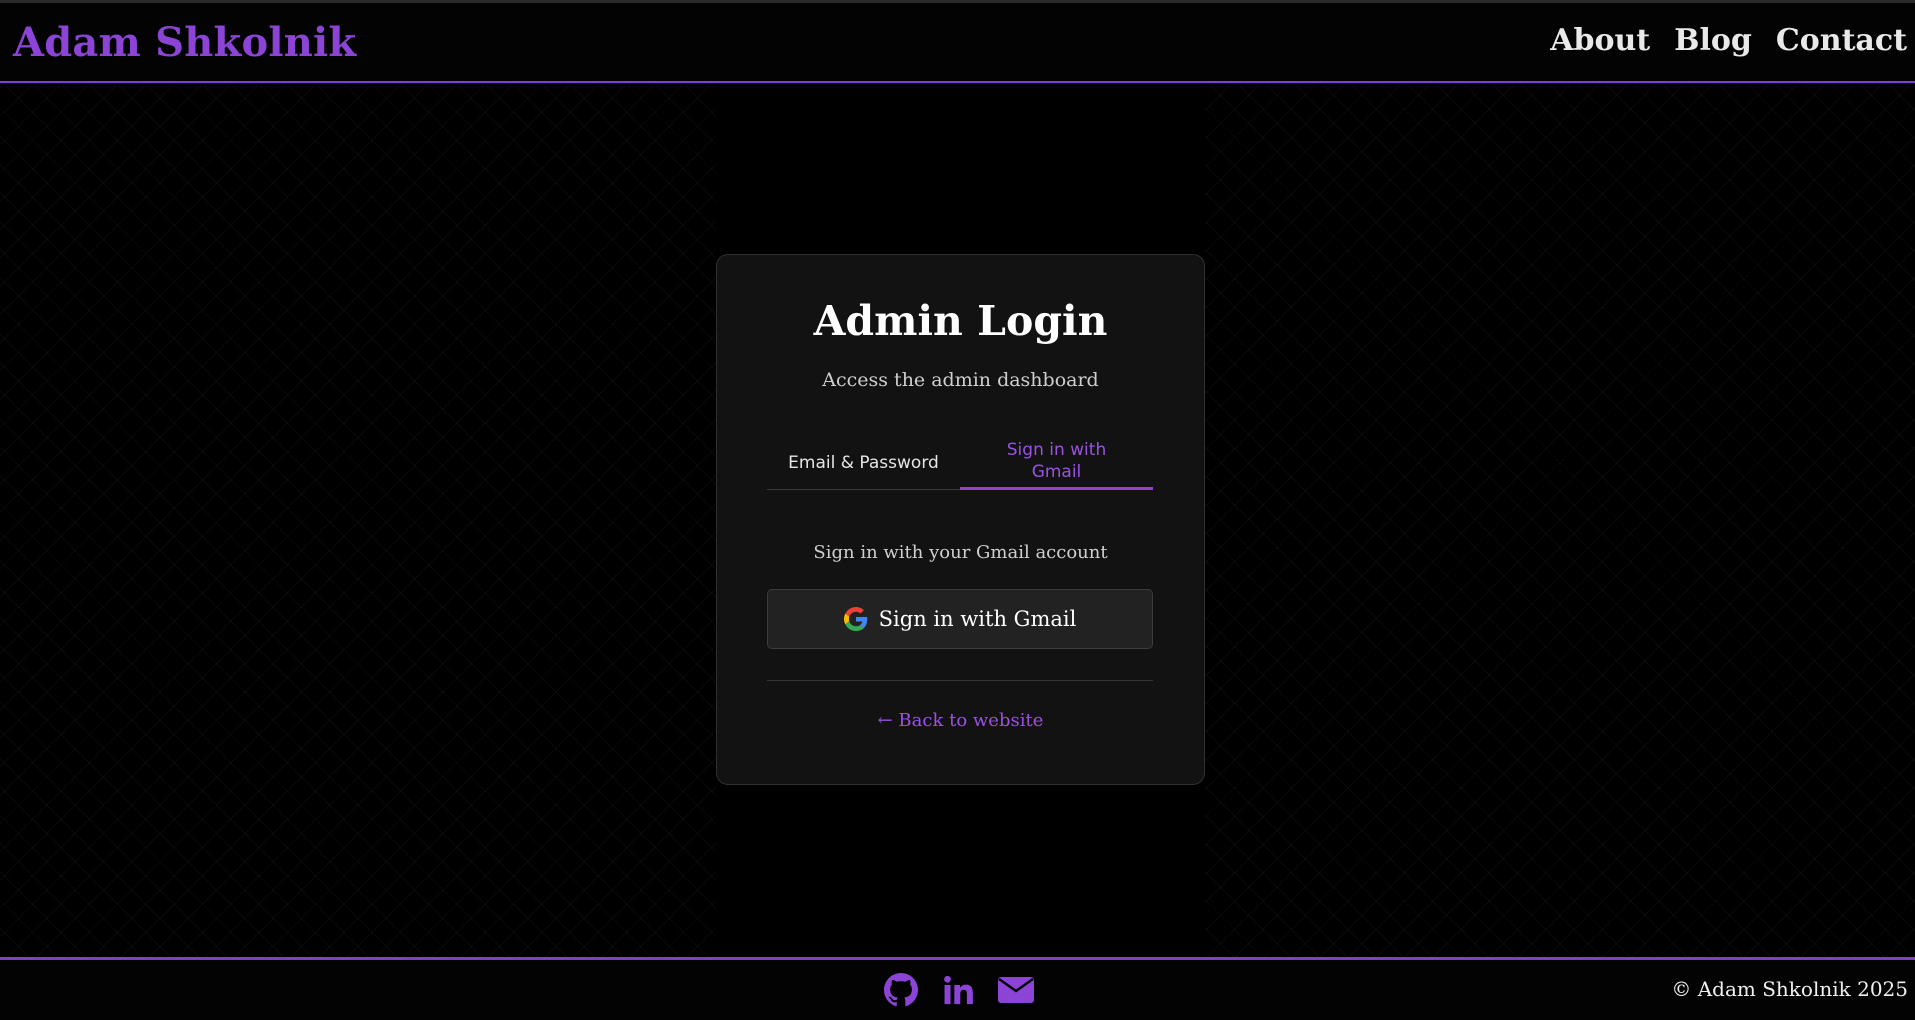 This screenshot has width=1915, height=1020. I want to click on github-icon, so click(901, 992).